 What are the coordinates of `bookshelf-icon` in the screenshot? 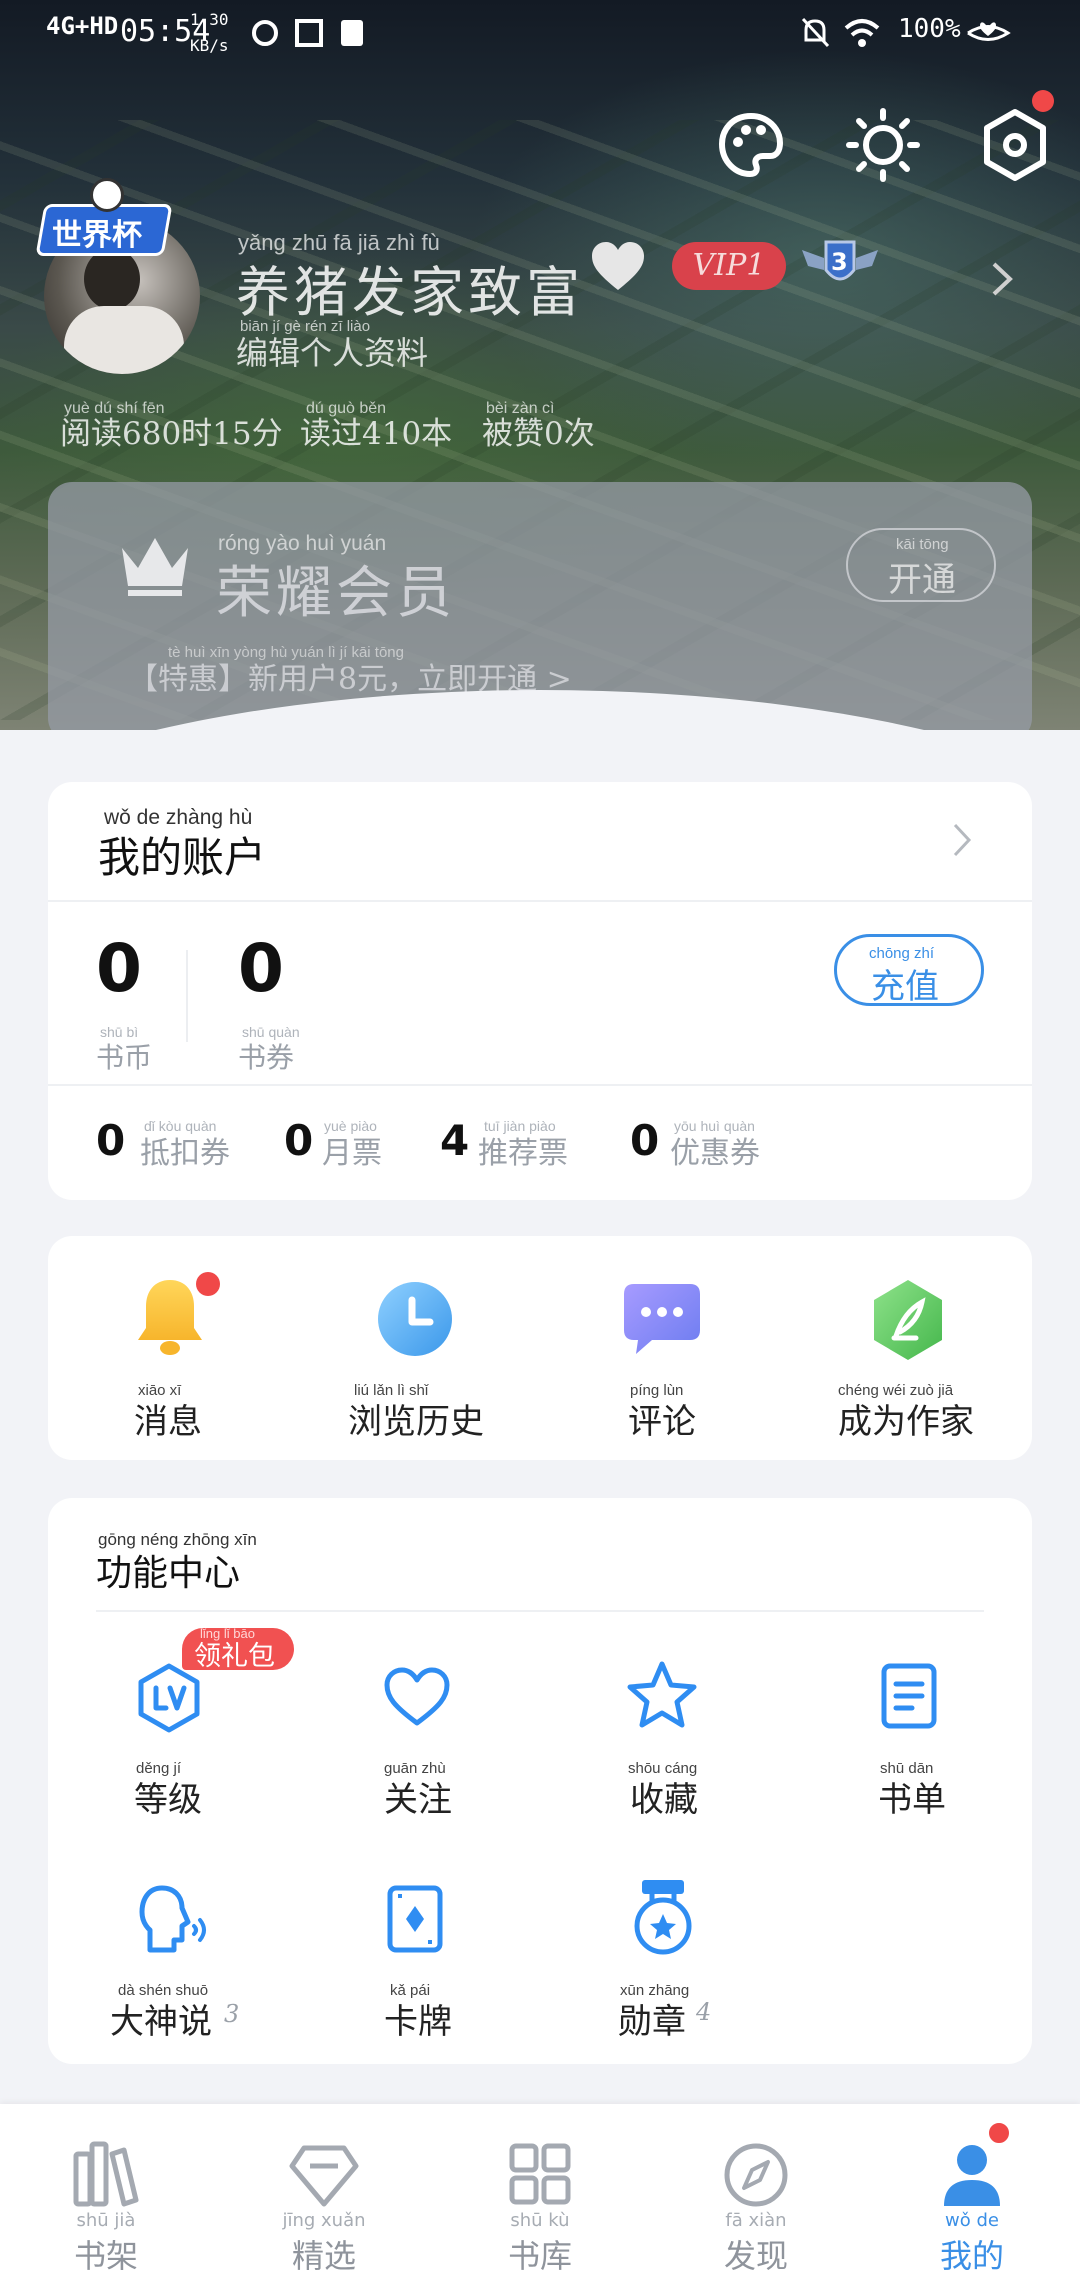 It's located at (106, 2174).